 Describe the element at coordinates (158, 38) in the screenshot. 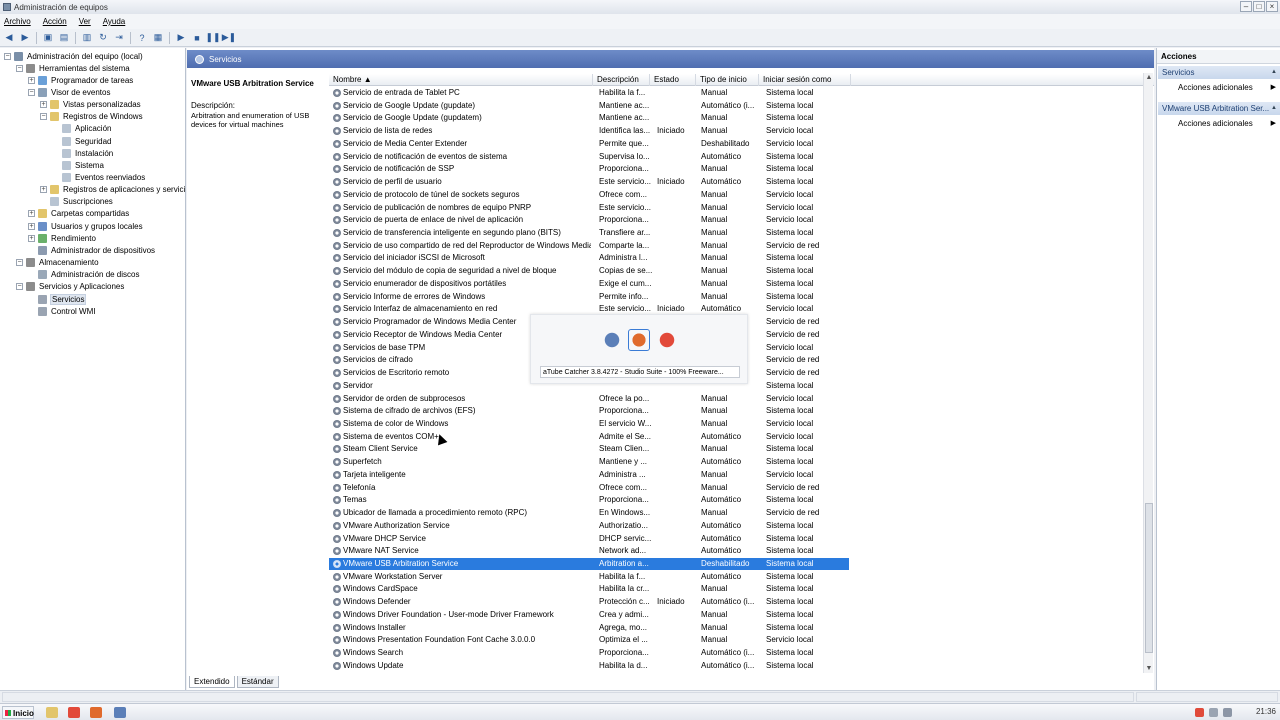

I see `show-action-pane-button: ▦` at that location.